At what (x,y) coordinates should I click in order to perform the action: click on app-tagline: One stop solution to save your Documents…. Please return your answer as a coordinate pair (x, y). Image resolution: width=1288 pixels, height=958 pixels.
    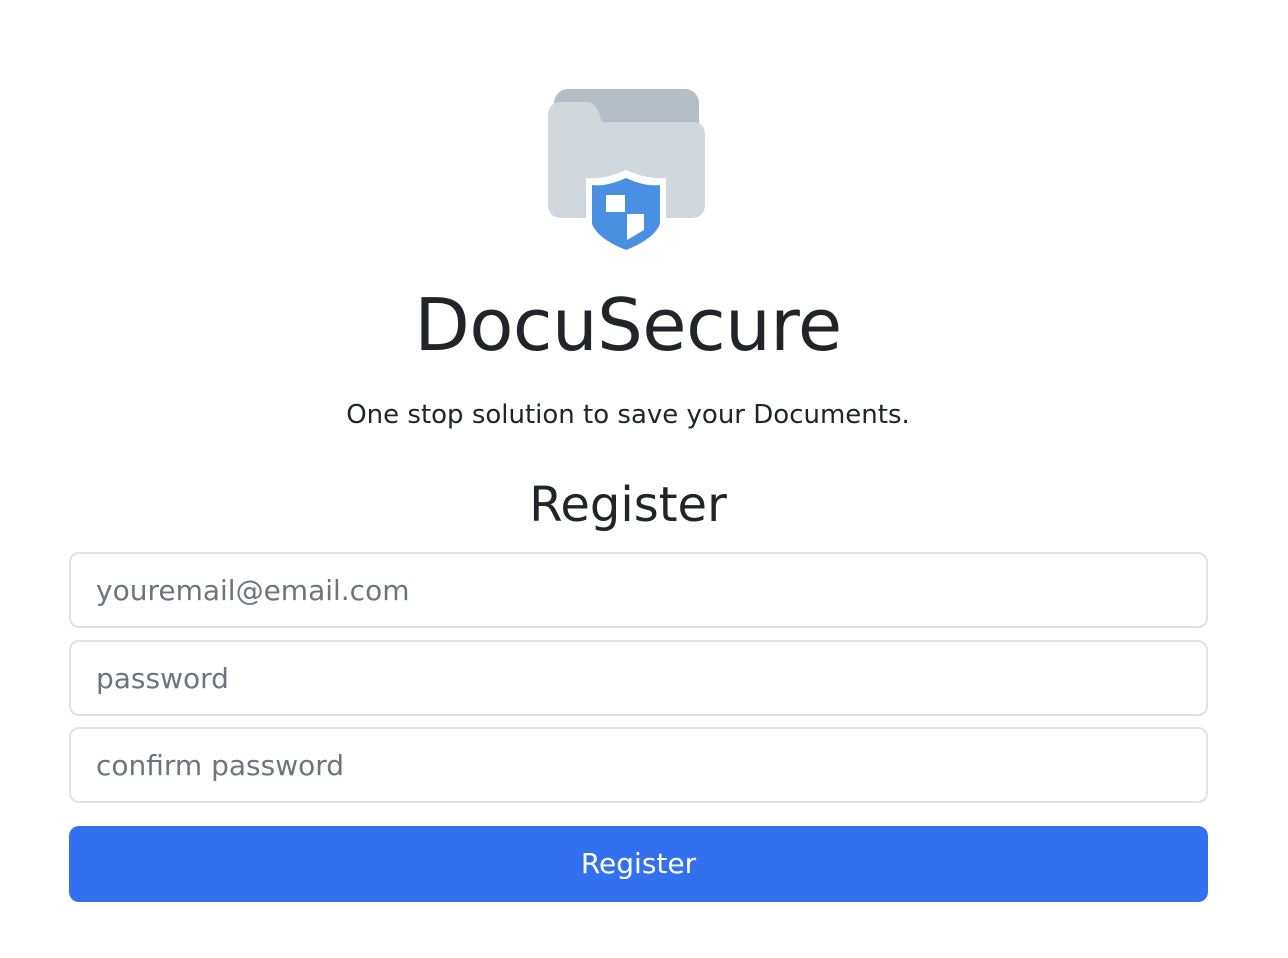
    Looking at the image, I should click on (628, 415).